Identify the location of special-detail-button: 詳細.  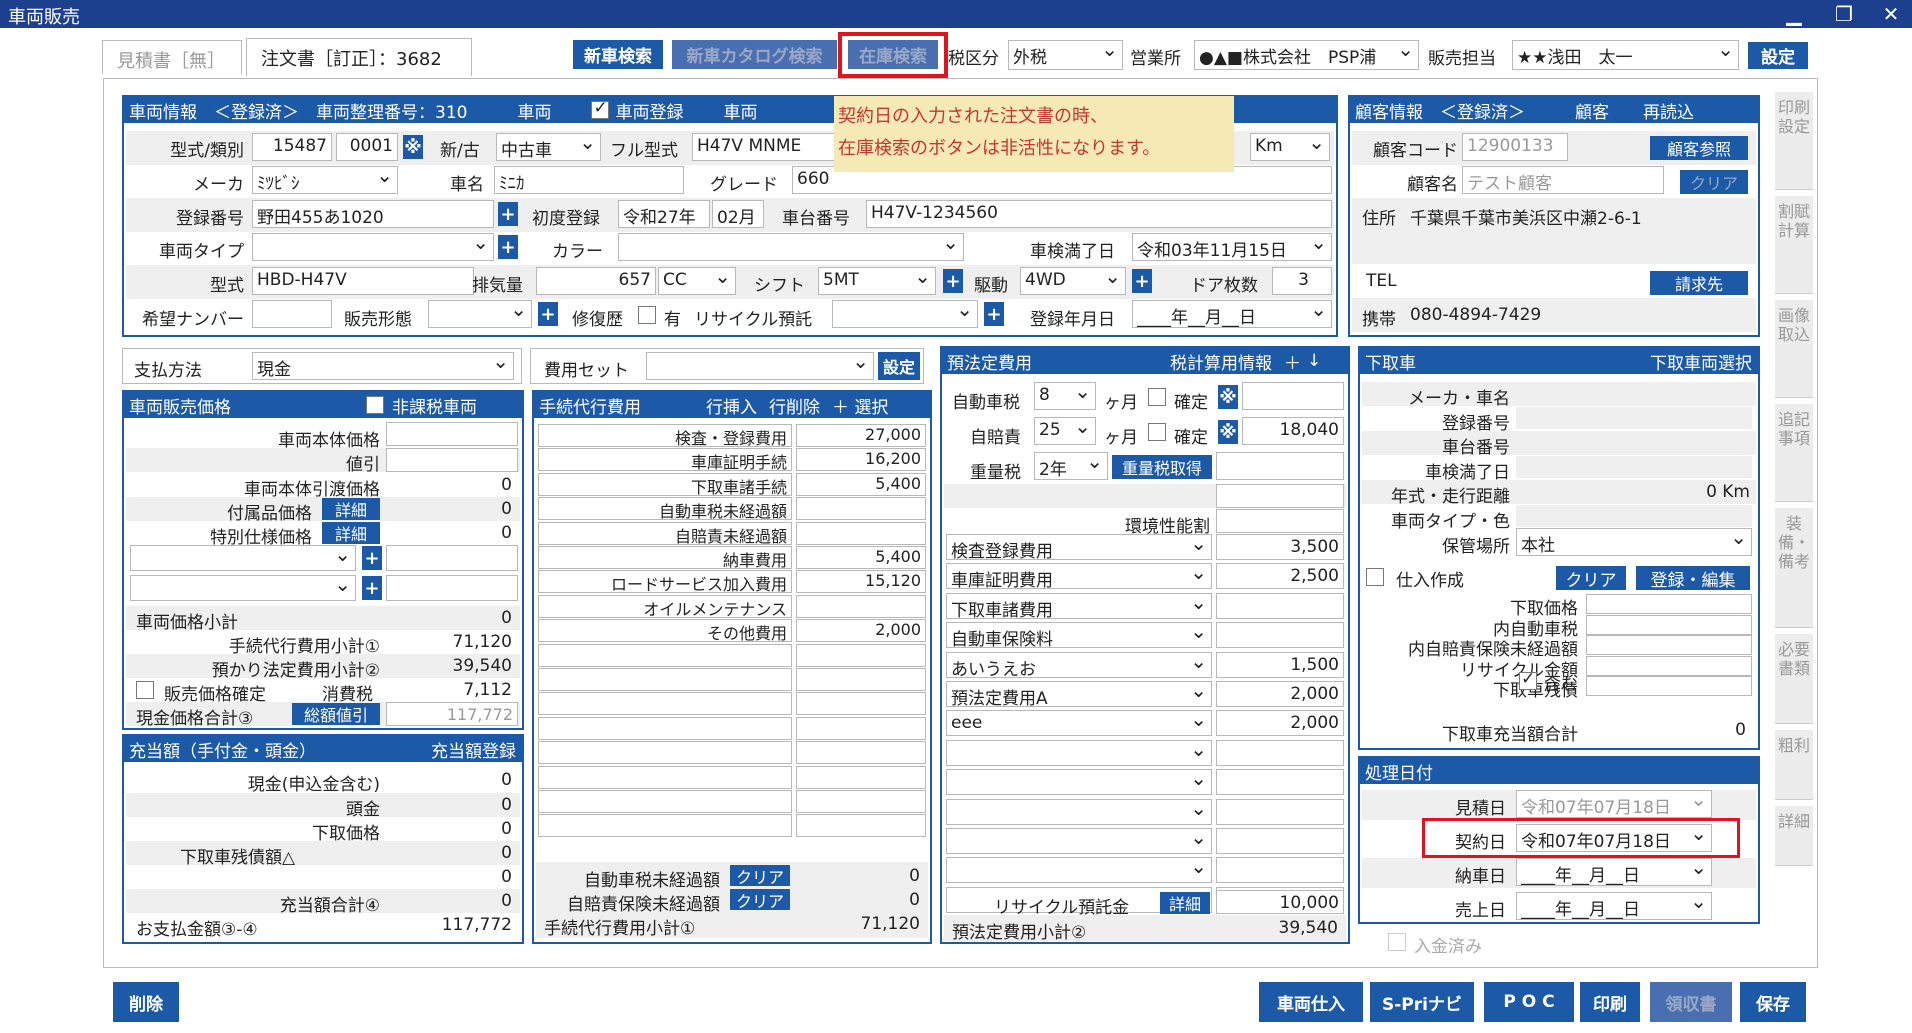
(351, 533).